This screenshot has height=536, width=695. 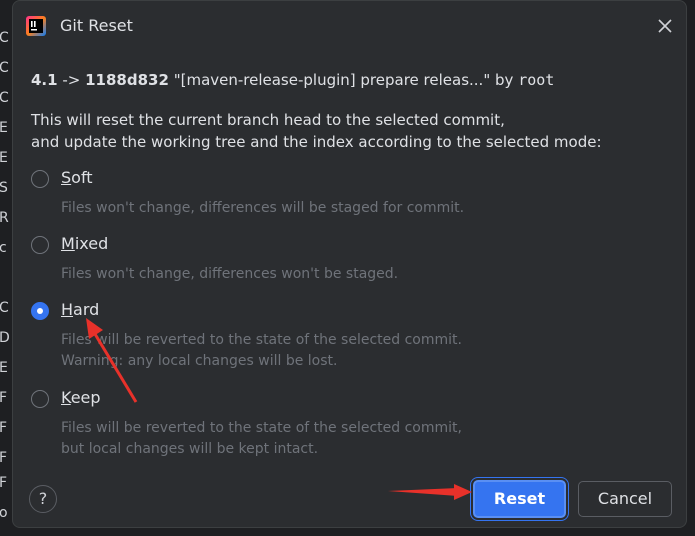 I want to click on commit-version: 4.1, so click(x=44, y=80).